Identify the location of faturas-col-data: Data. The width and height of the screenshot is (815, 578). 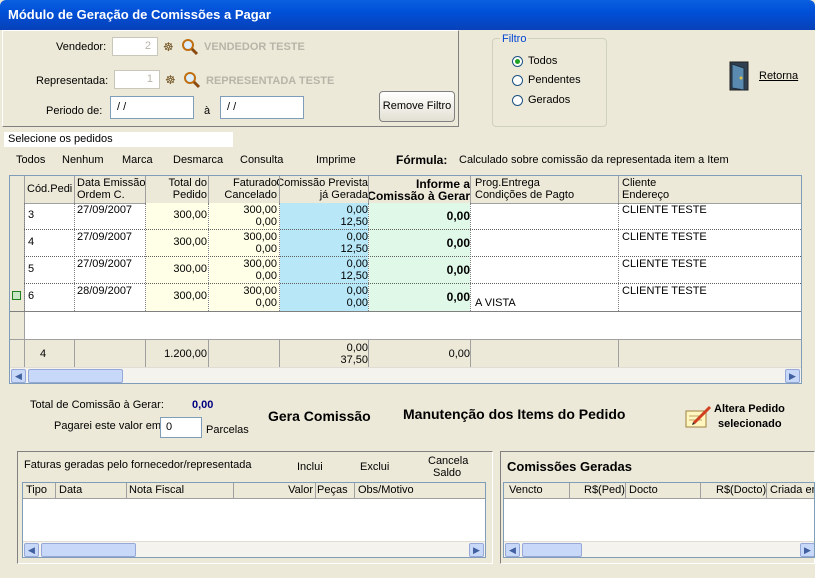
(71, 490).